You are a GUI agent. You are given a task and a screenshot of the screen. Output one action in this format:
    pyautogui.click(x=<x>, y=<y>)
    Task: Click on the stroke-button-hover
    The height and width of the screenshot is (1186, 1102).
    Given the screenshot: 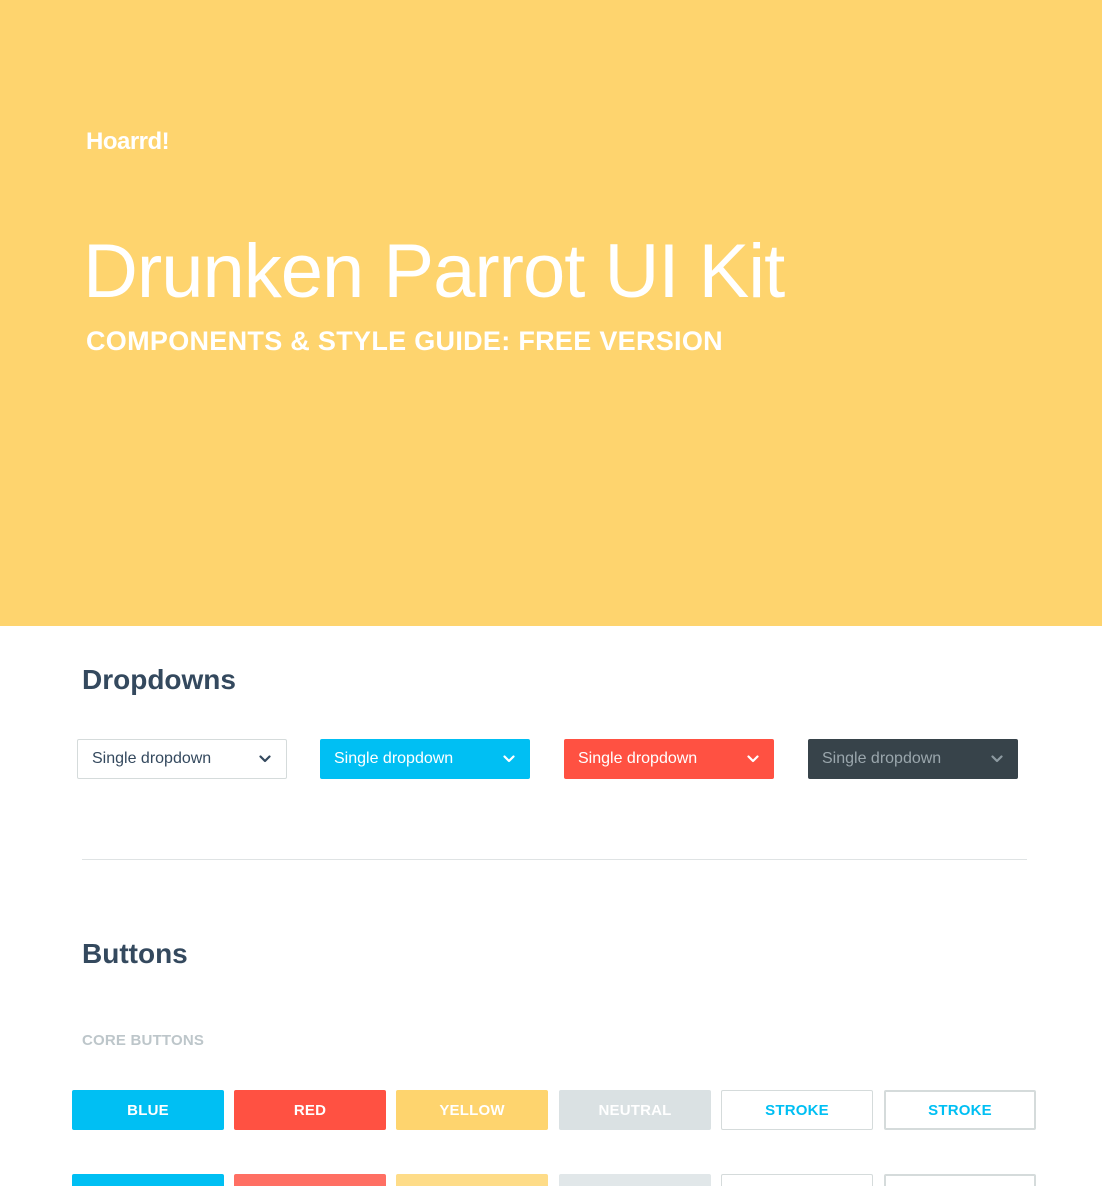 What is the action you would take?
    pyautogui.click(x=797, y=1180)
    